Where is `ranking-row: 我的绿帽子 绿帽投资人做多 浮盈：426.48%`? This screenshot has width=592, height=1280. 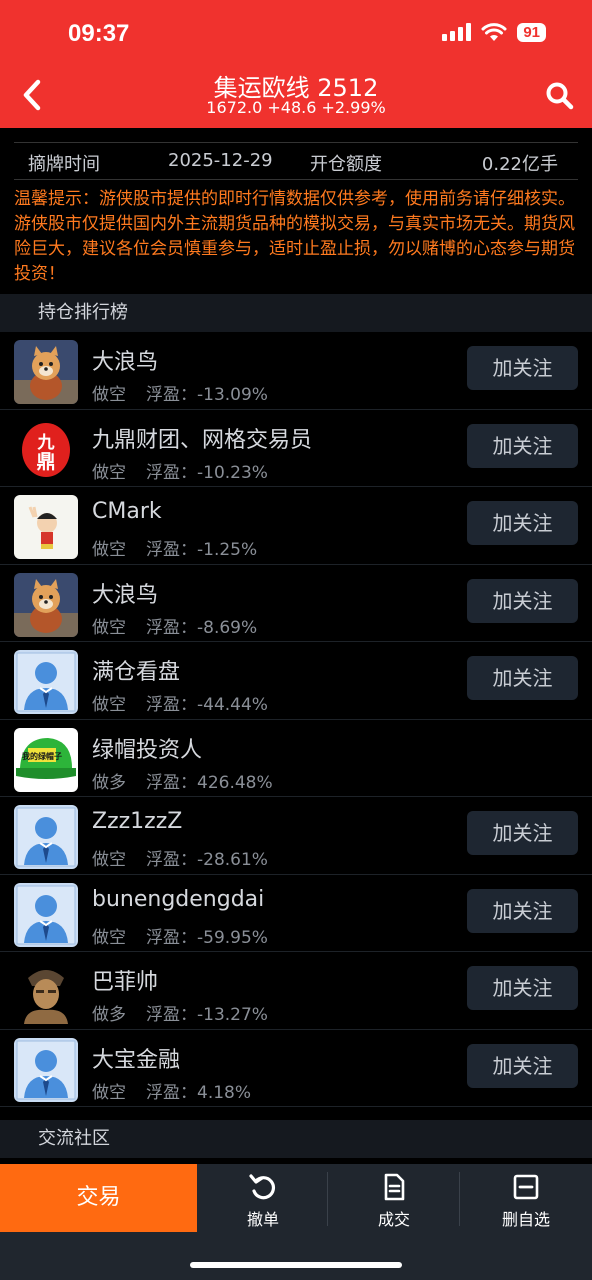
ranking-row: 我的绿帽子 绿帽投资人做多 浮盈：426.48% is located at coordinates (296, 758).